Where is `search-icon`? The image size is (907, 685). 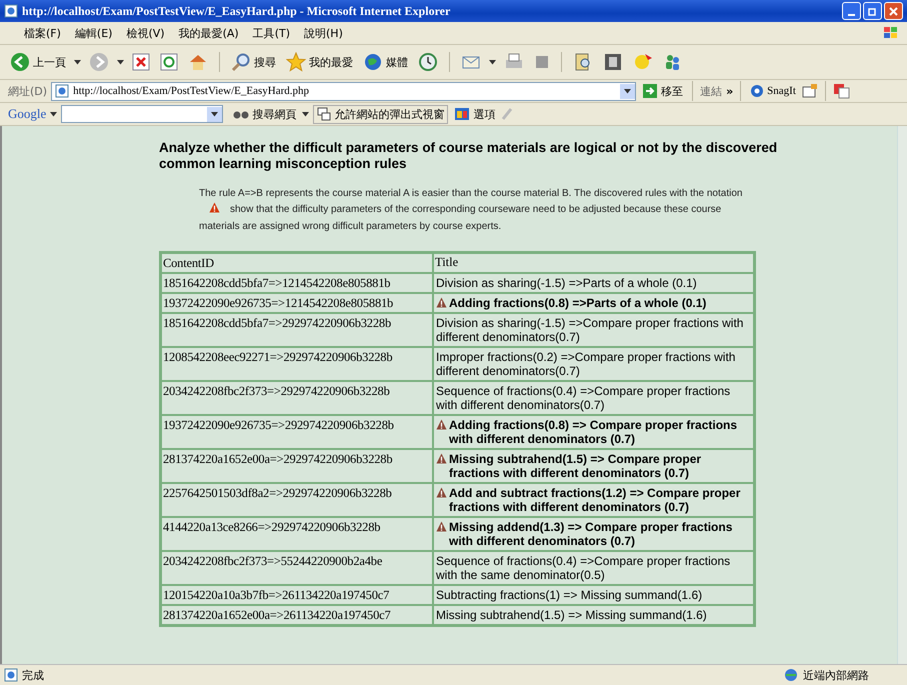 search-icon is located at coordinates (241, 62).